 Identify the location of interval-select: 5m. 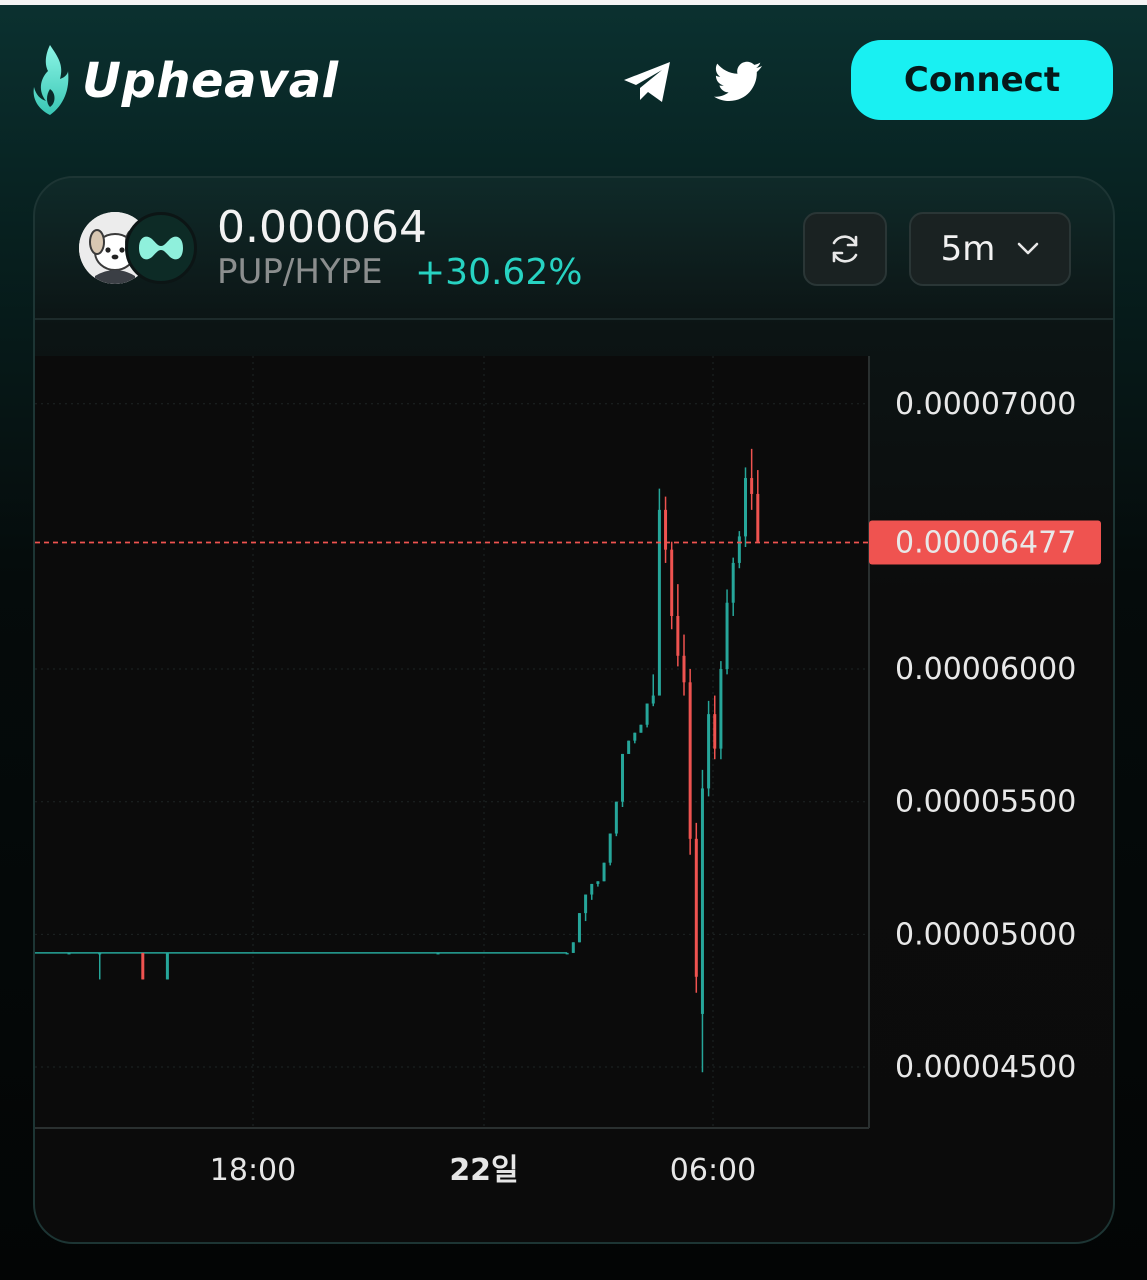
(990, 249).